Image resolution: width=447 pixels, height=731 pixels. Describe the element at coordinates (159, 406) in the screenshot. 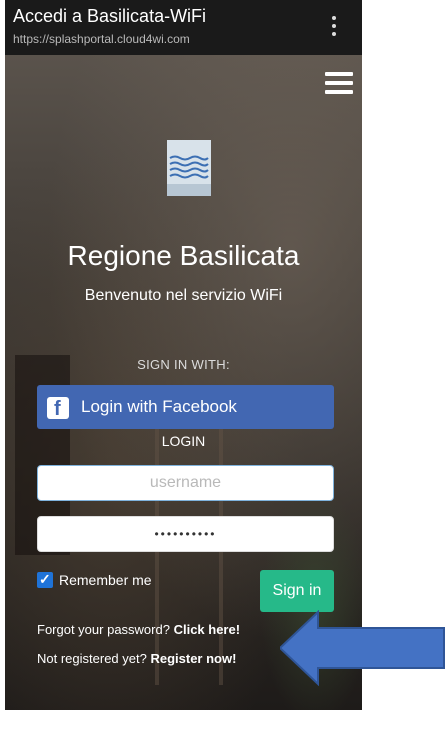

I see `facebook-login-label: Login with Facebook` at that location.